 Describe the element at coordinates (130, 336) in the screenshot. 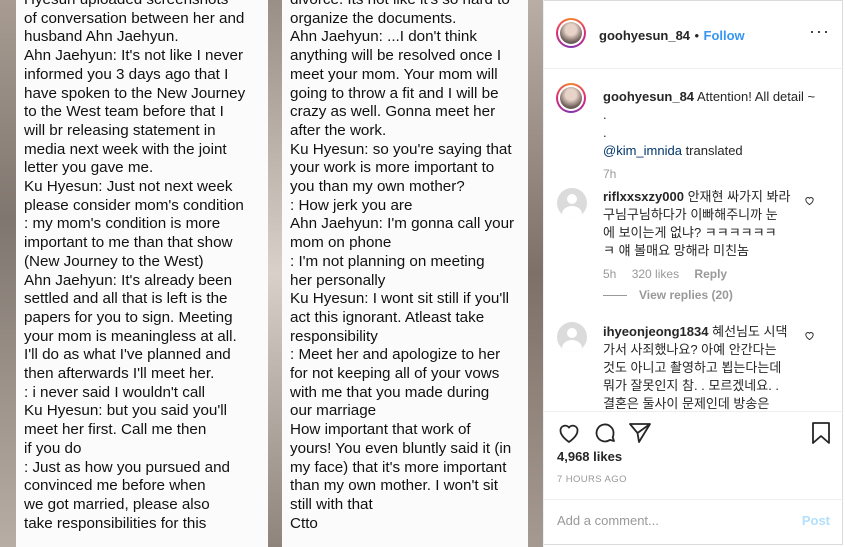

I see `text-line: your mom is meaningless at all.` at that location.